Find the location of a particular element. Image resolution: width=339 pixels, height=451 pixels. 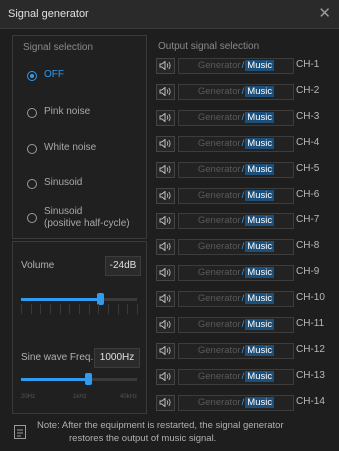

radio-pink-noise: Pink noise is located at coordinates (58, 112).